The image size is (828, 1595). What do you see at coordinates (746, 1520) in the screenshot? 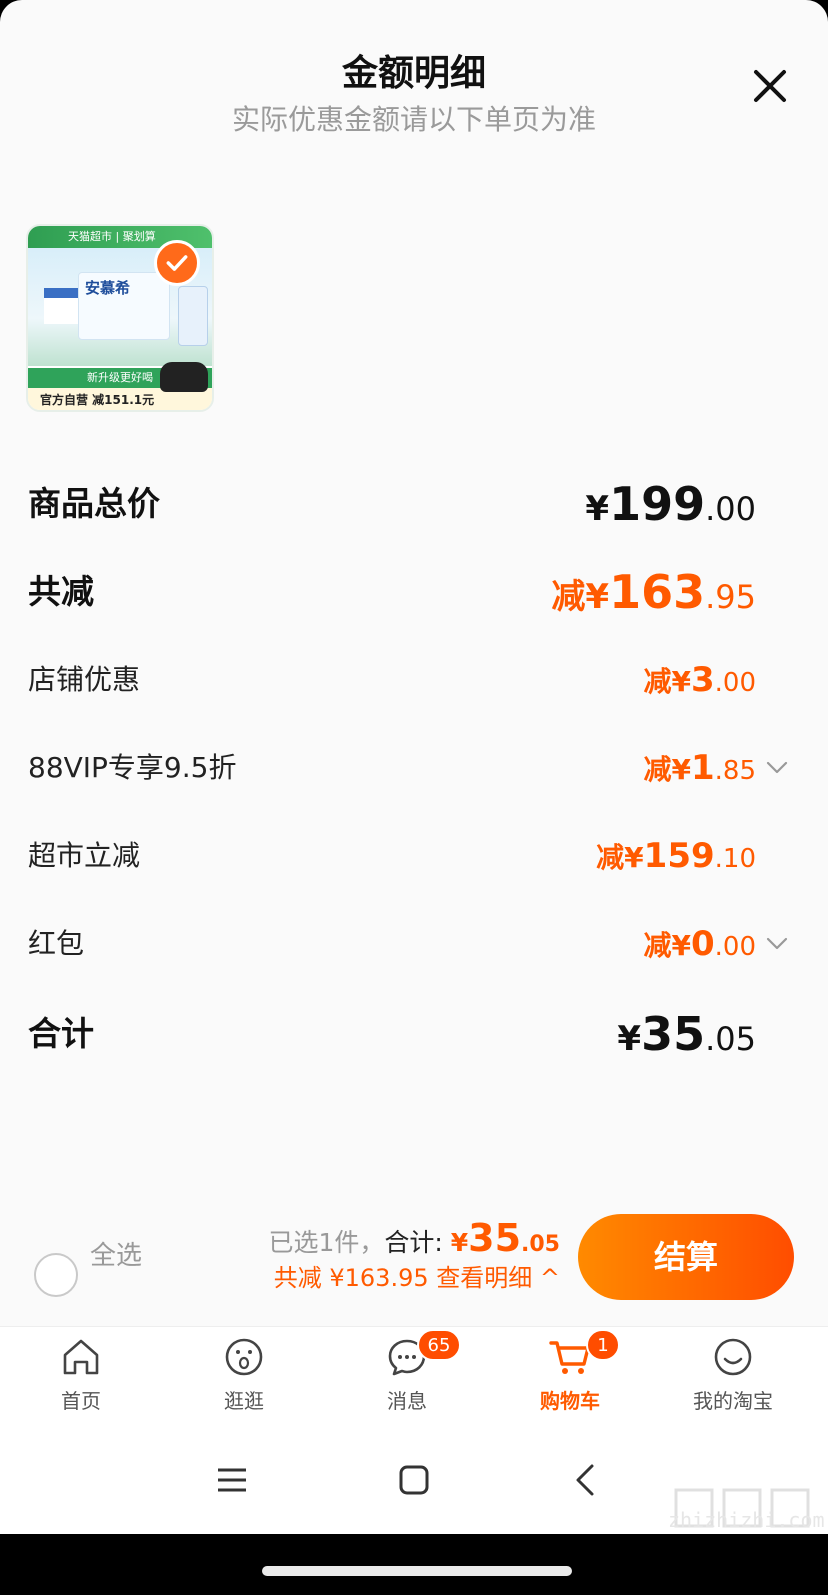
I see `watermark-text: zhizhizhi.com` at bounding box center [746, 1520].